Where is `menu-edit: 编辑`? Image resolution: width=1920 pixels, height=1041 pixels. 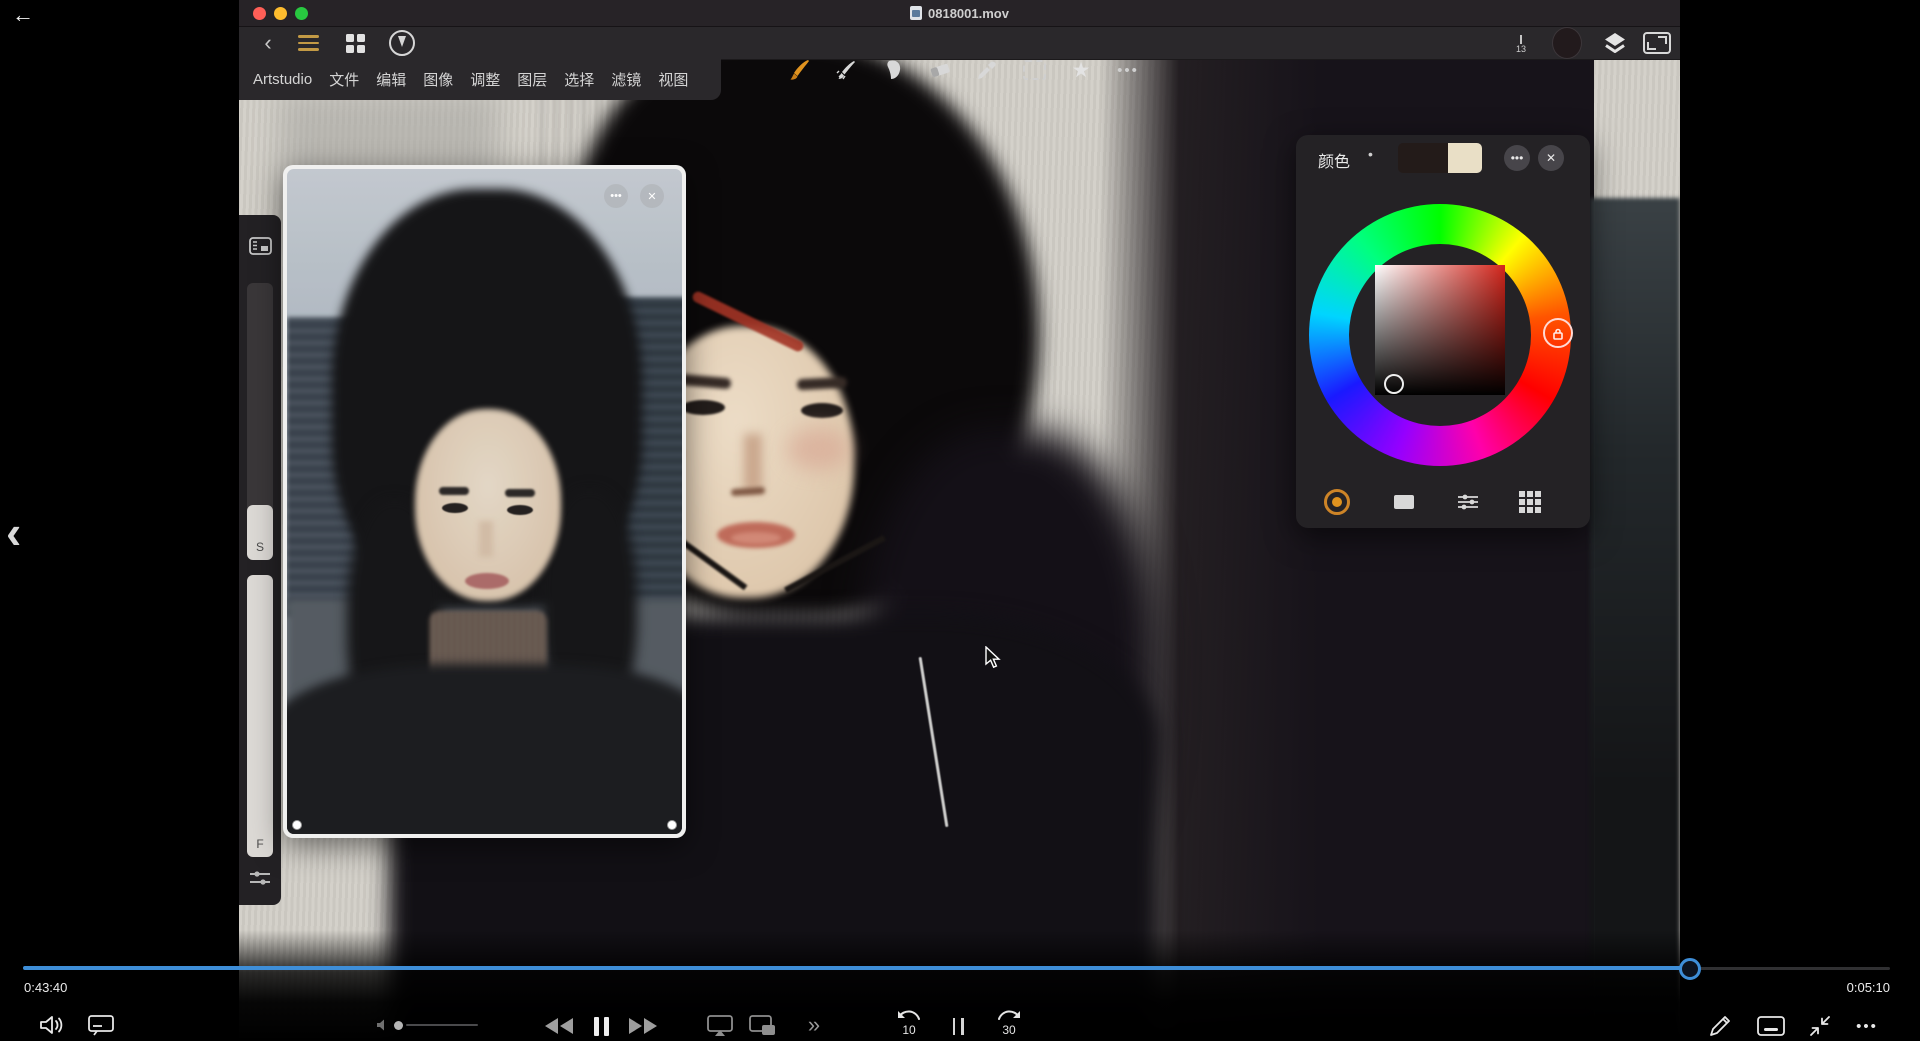
menu-edit: 编辑 is located at coordinates (391, 79).